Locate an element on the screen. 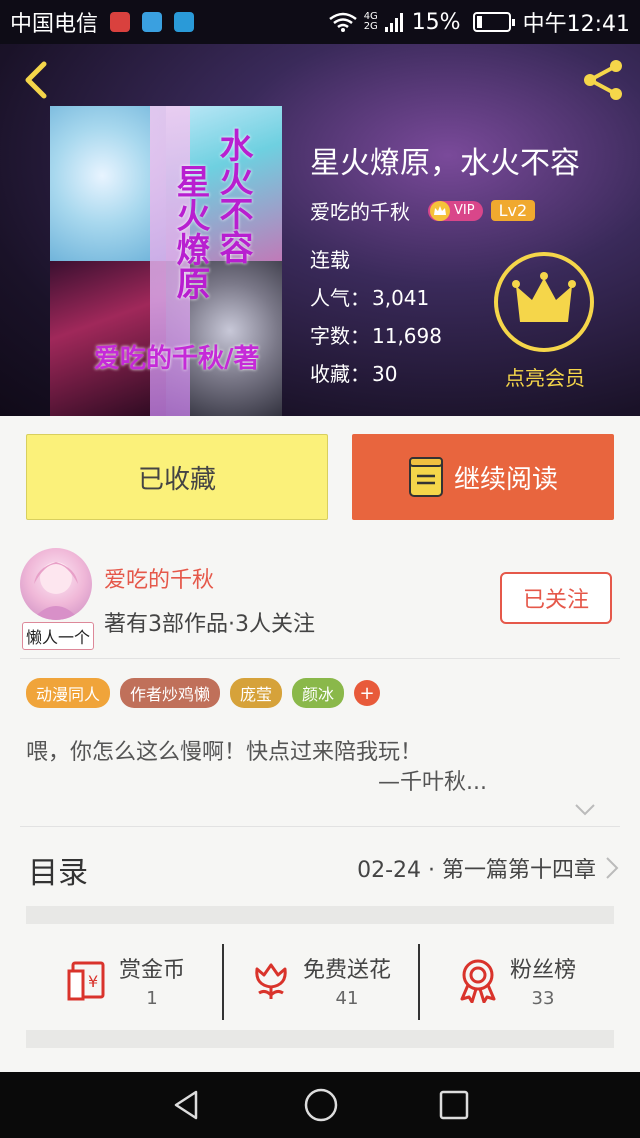  tag-item: 颜冰 is located at coordinates (318, 693).